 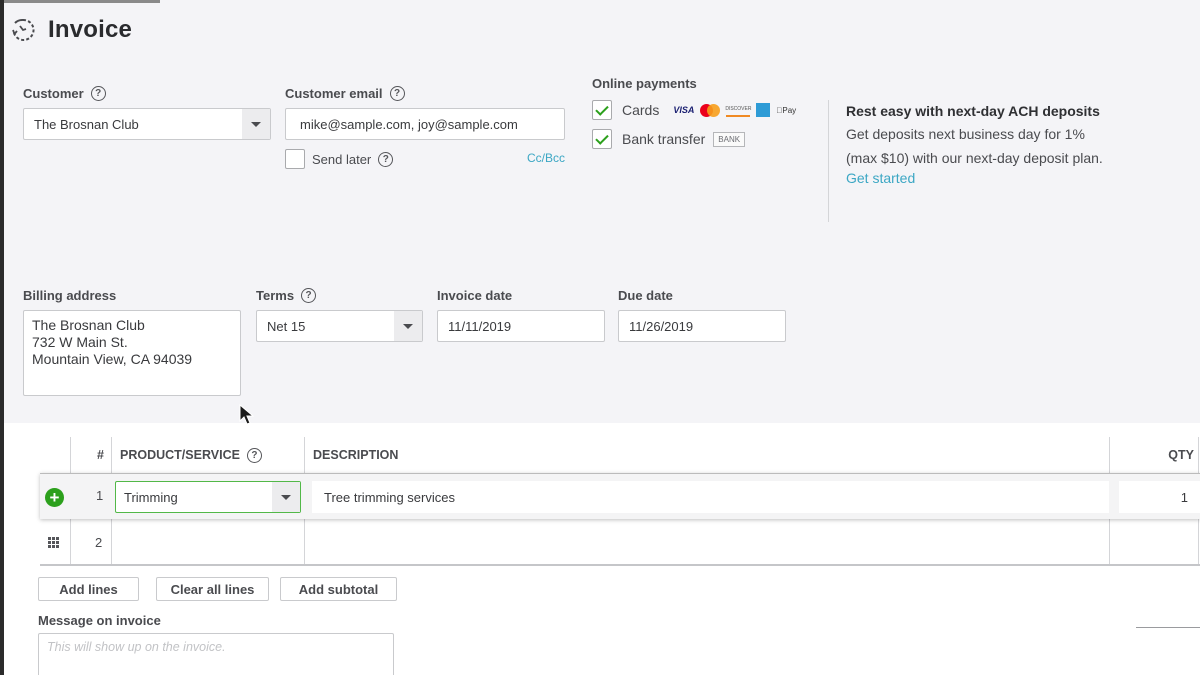 I want to click on cc-bcc-link: Cc/Bcc, so click(x=546, y=158).